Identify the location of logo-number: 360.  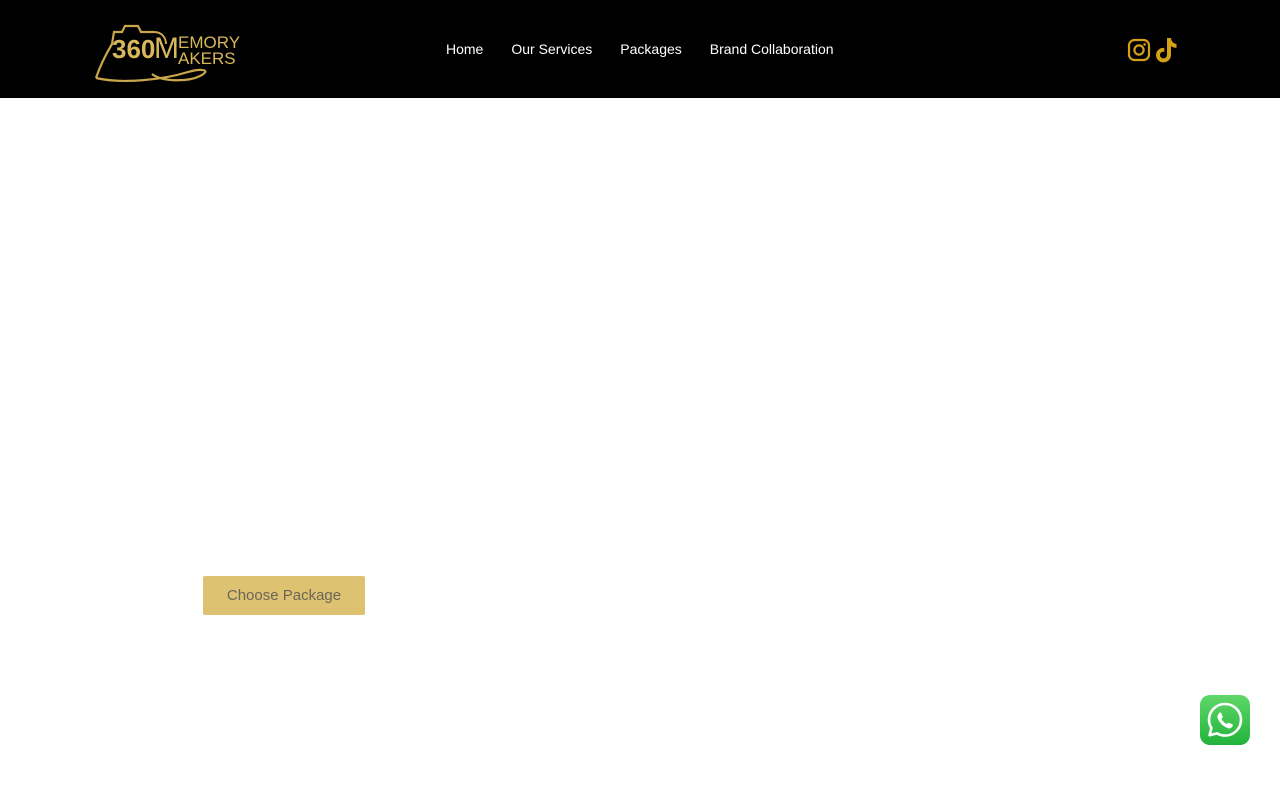
(133, 49).